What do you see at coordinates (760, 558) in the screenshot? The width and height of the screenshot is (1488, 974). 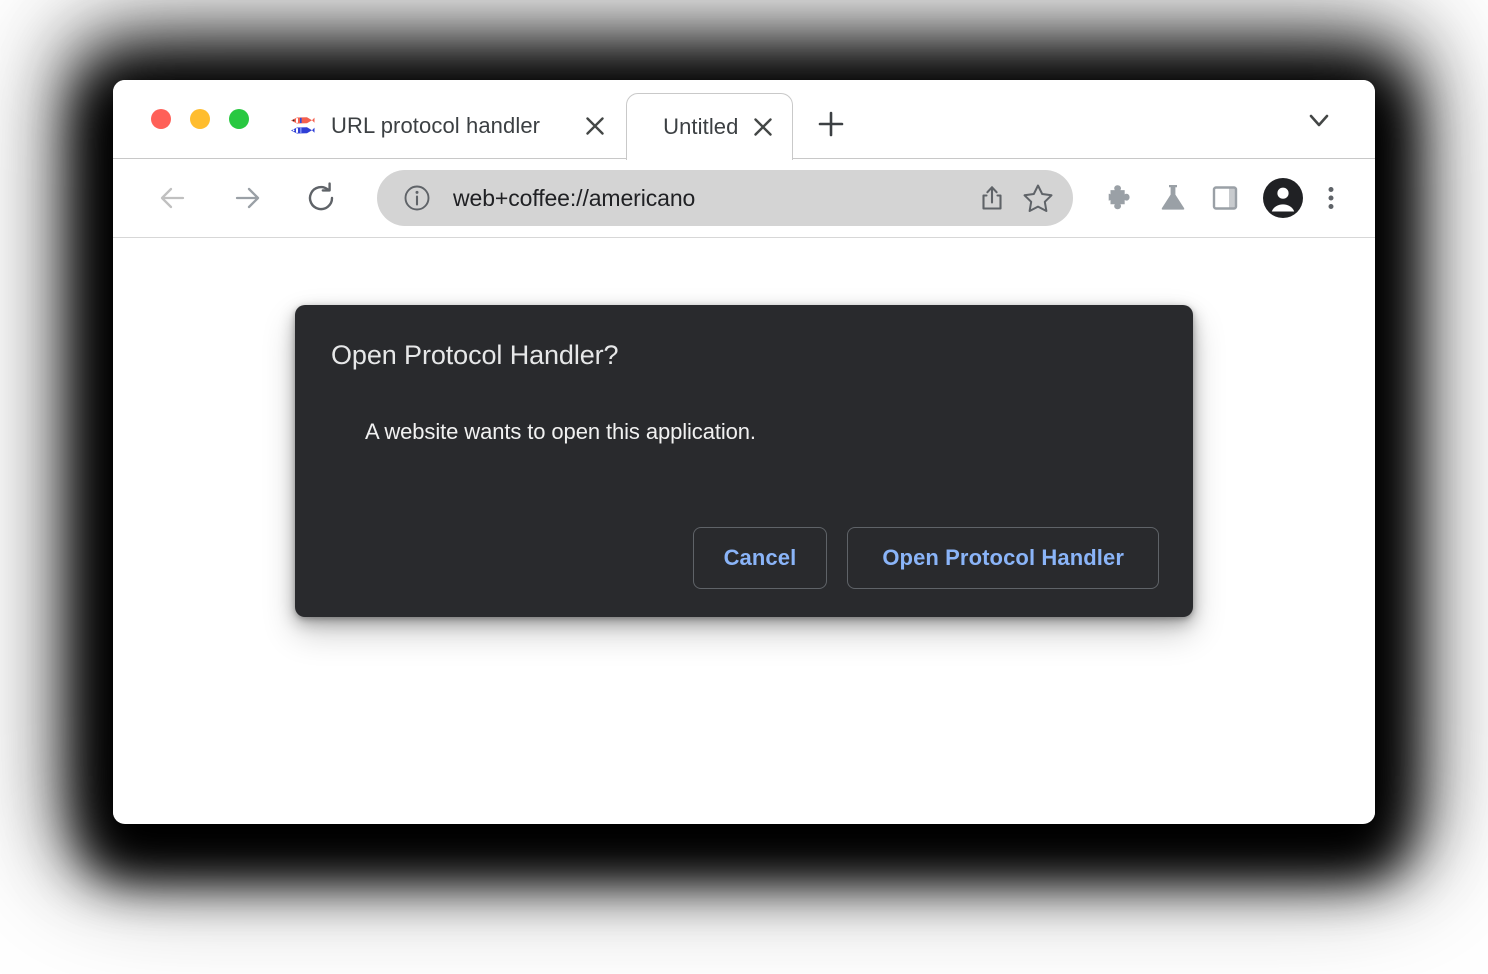 I see `cancel-button: Cancel` at bounding box center [760, 558].